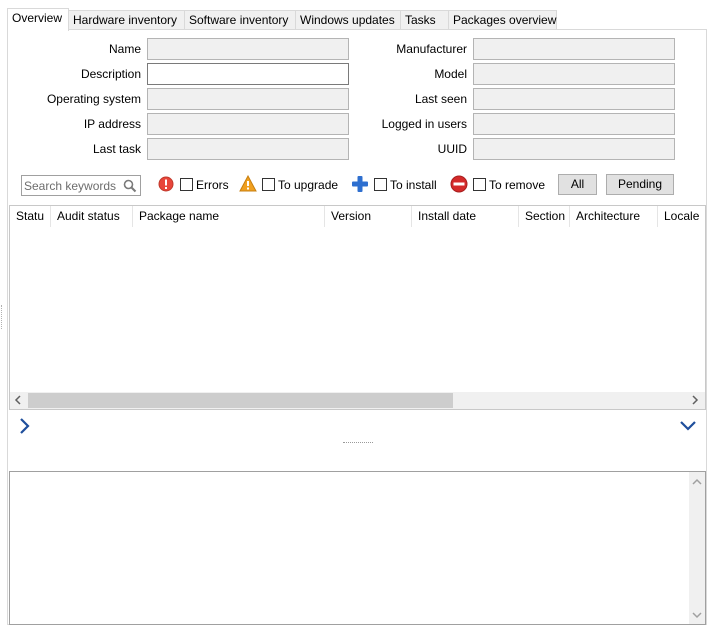  What do you see at coordinates (517, 185) in the screenshot?
I see `to-remove-label: To remove` at bounding box center [517, 185].